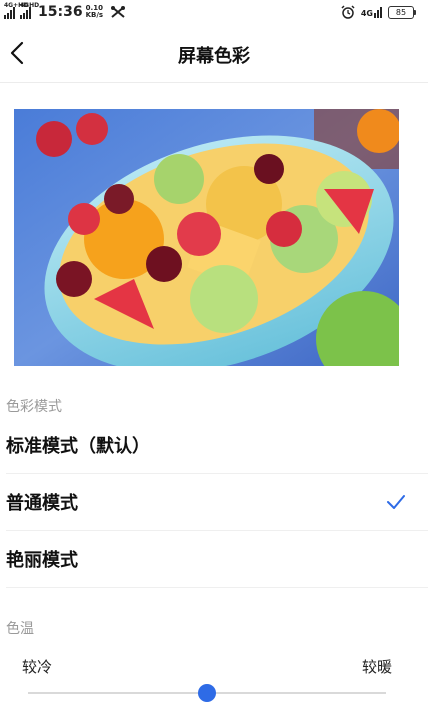 The height and width of the screenshot is (702, 428). Describe the element at coordinates (376, 667) in the screenshot. I see `warm-label: 较暖` at that location.